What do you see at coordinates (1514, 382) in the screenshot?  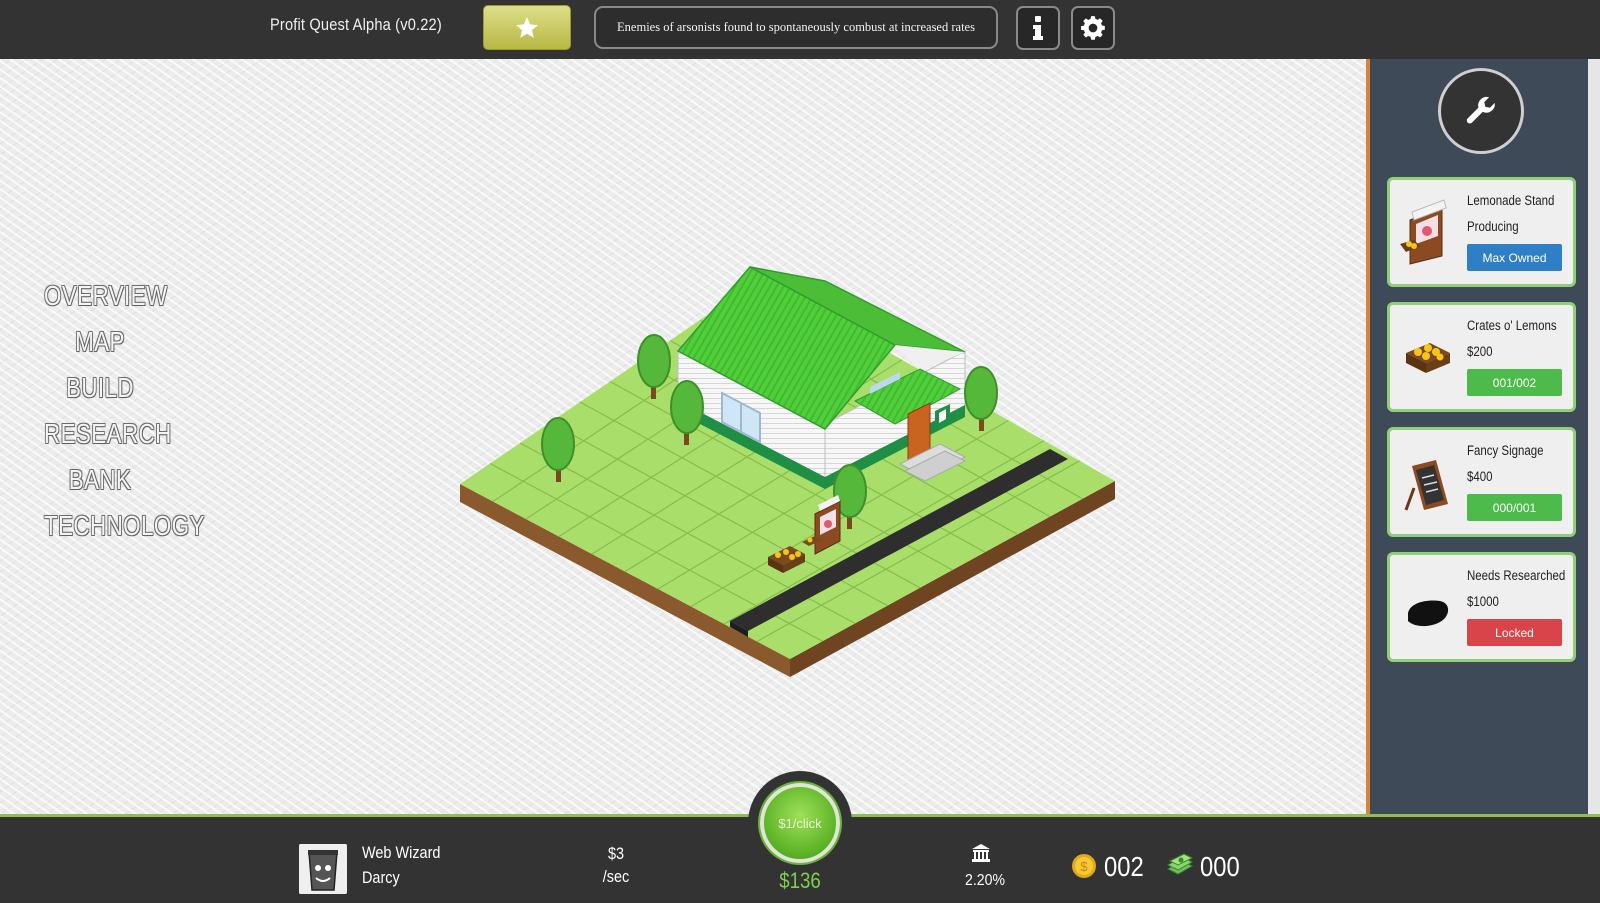 I see `buy-button: 001/002` at bounding box center [1514, 382].